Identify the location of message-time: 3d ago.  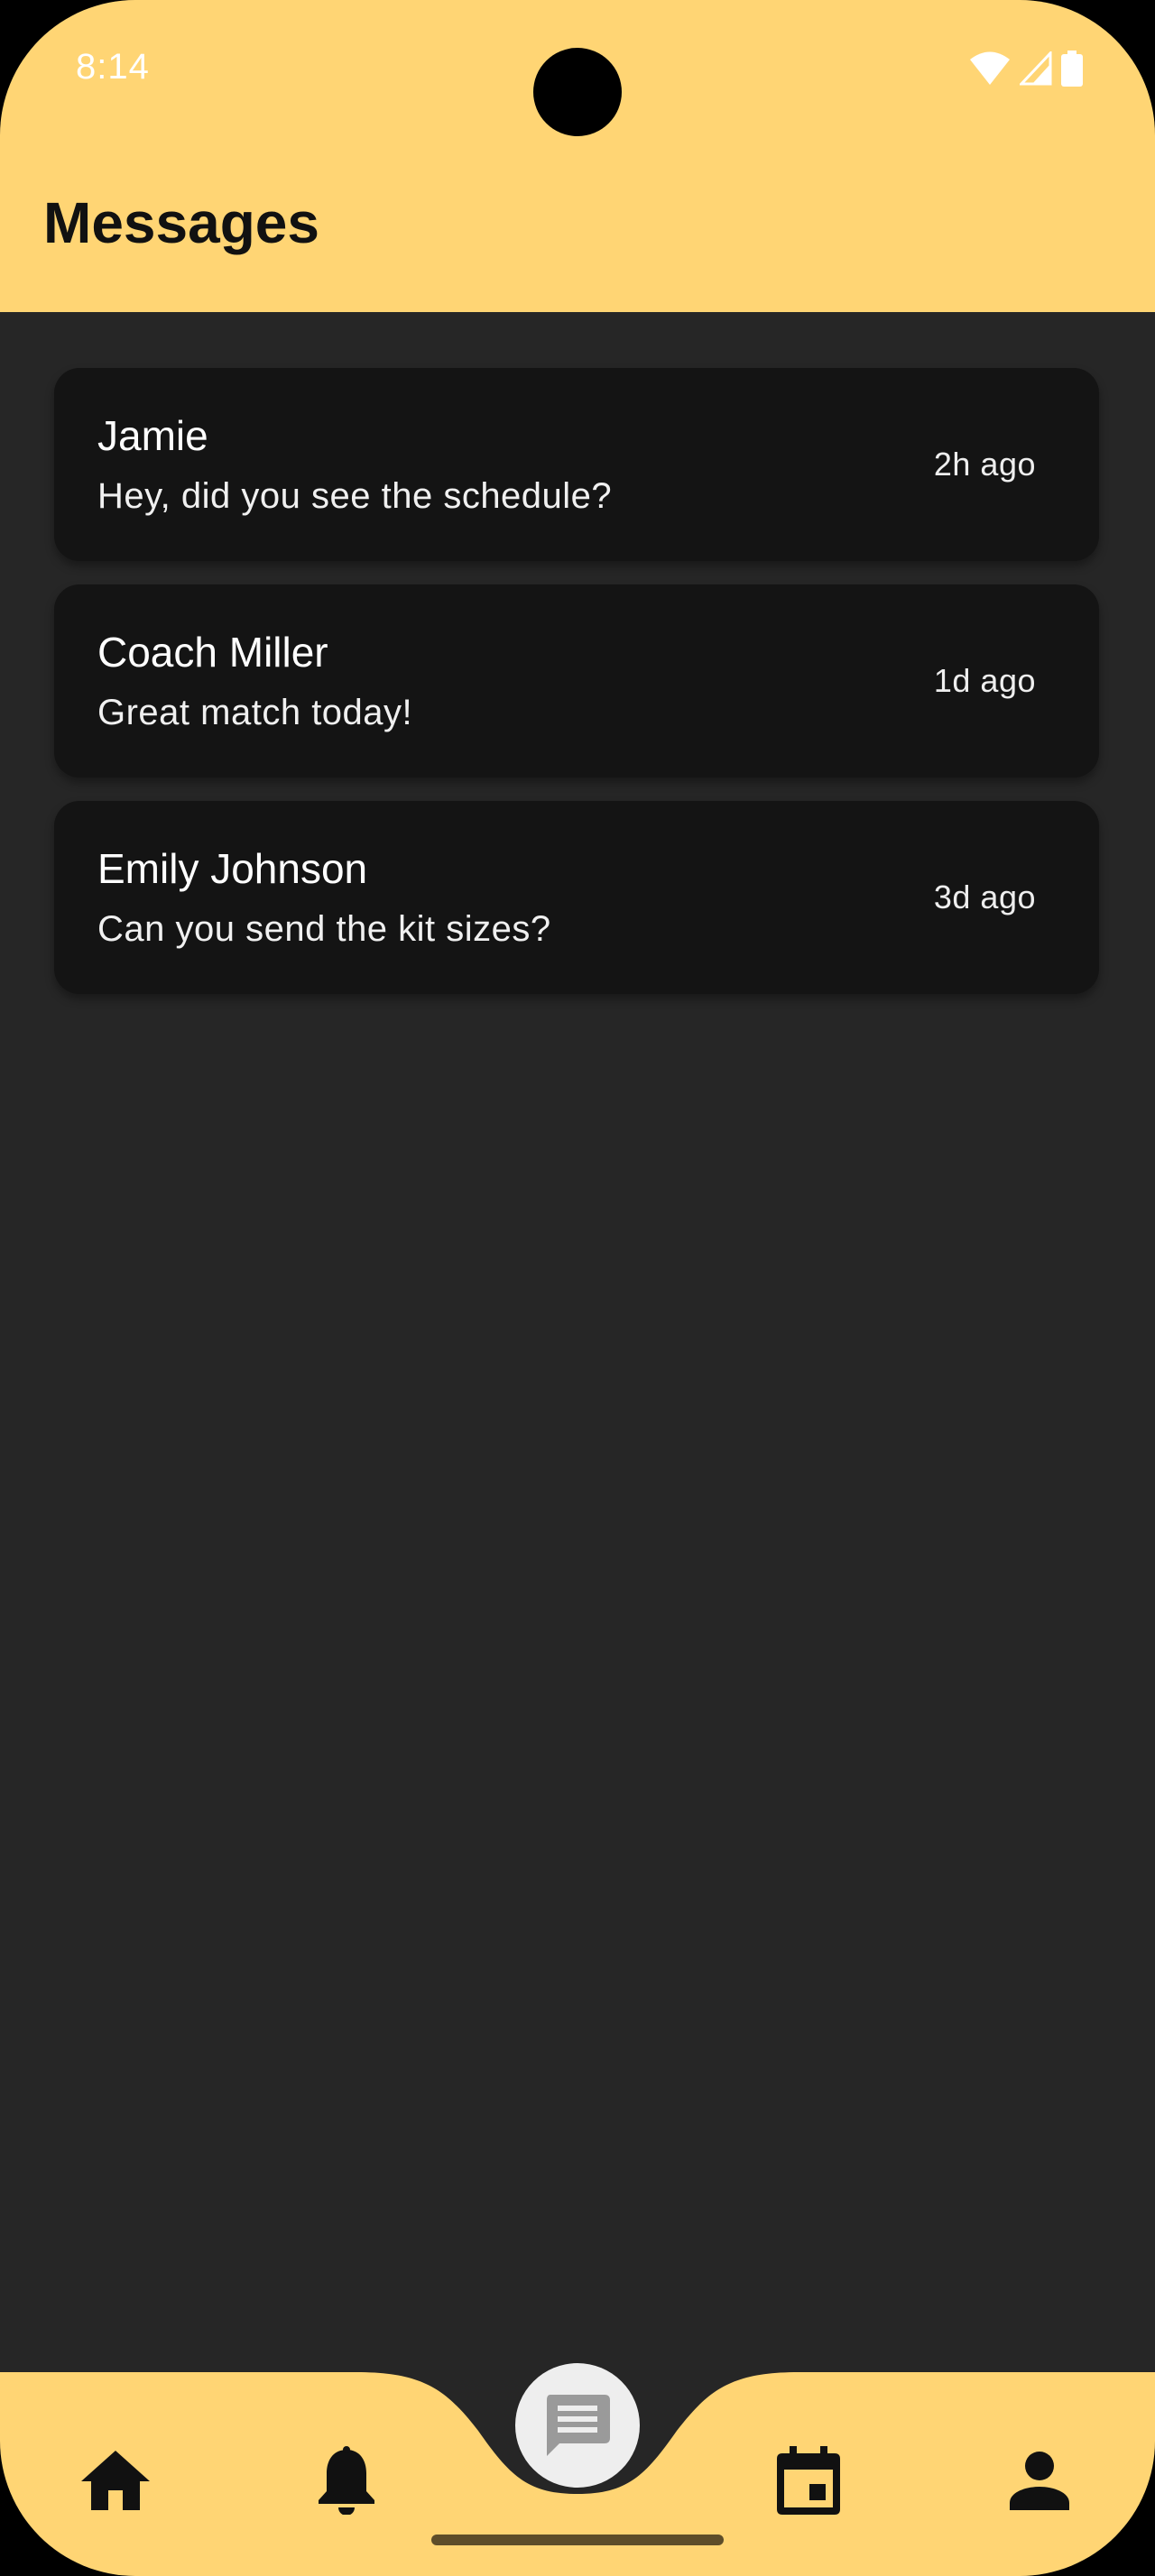
(984, 897).